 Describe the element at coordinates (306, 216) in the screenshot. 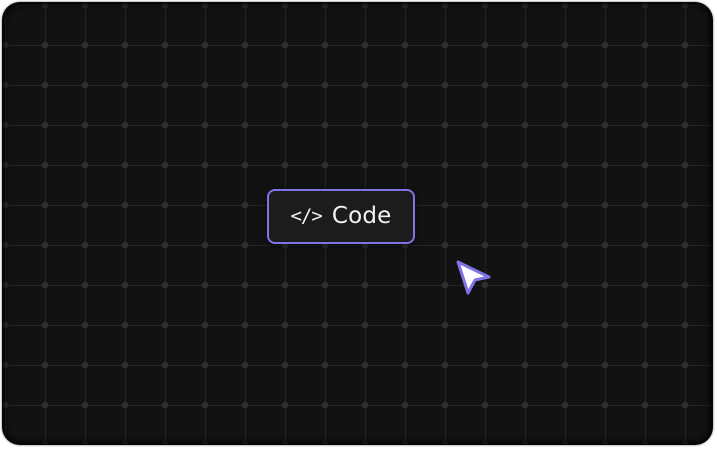

I see `code-brackets-icon: </>` at that location.